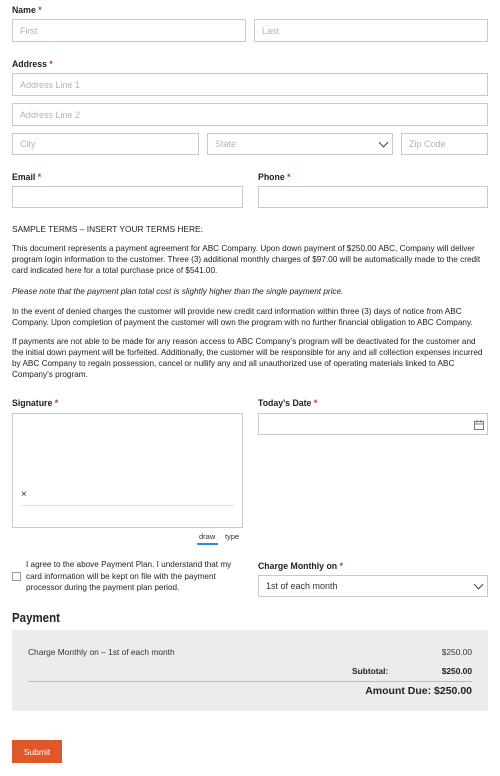  I want to click on city-input: City, so click(105, 144).